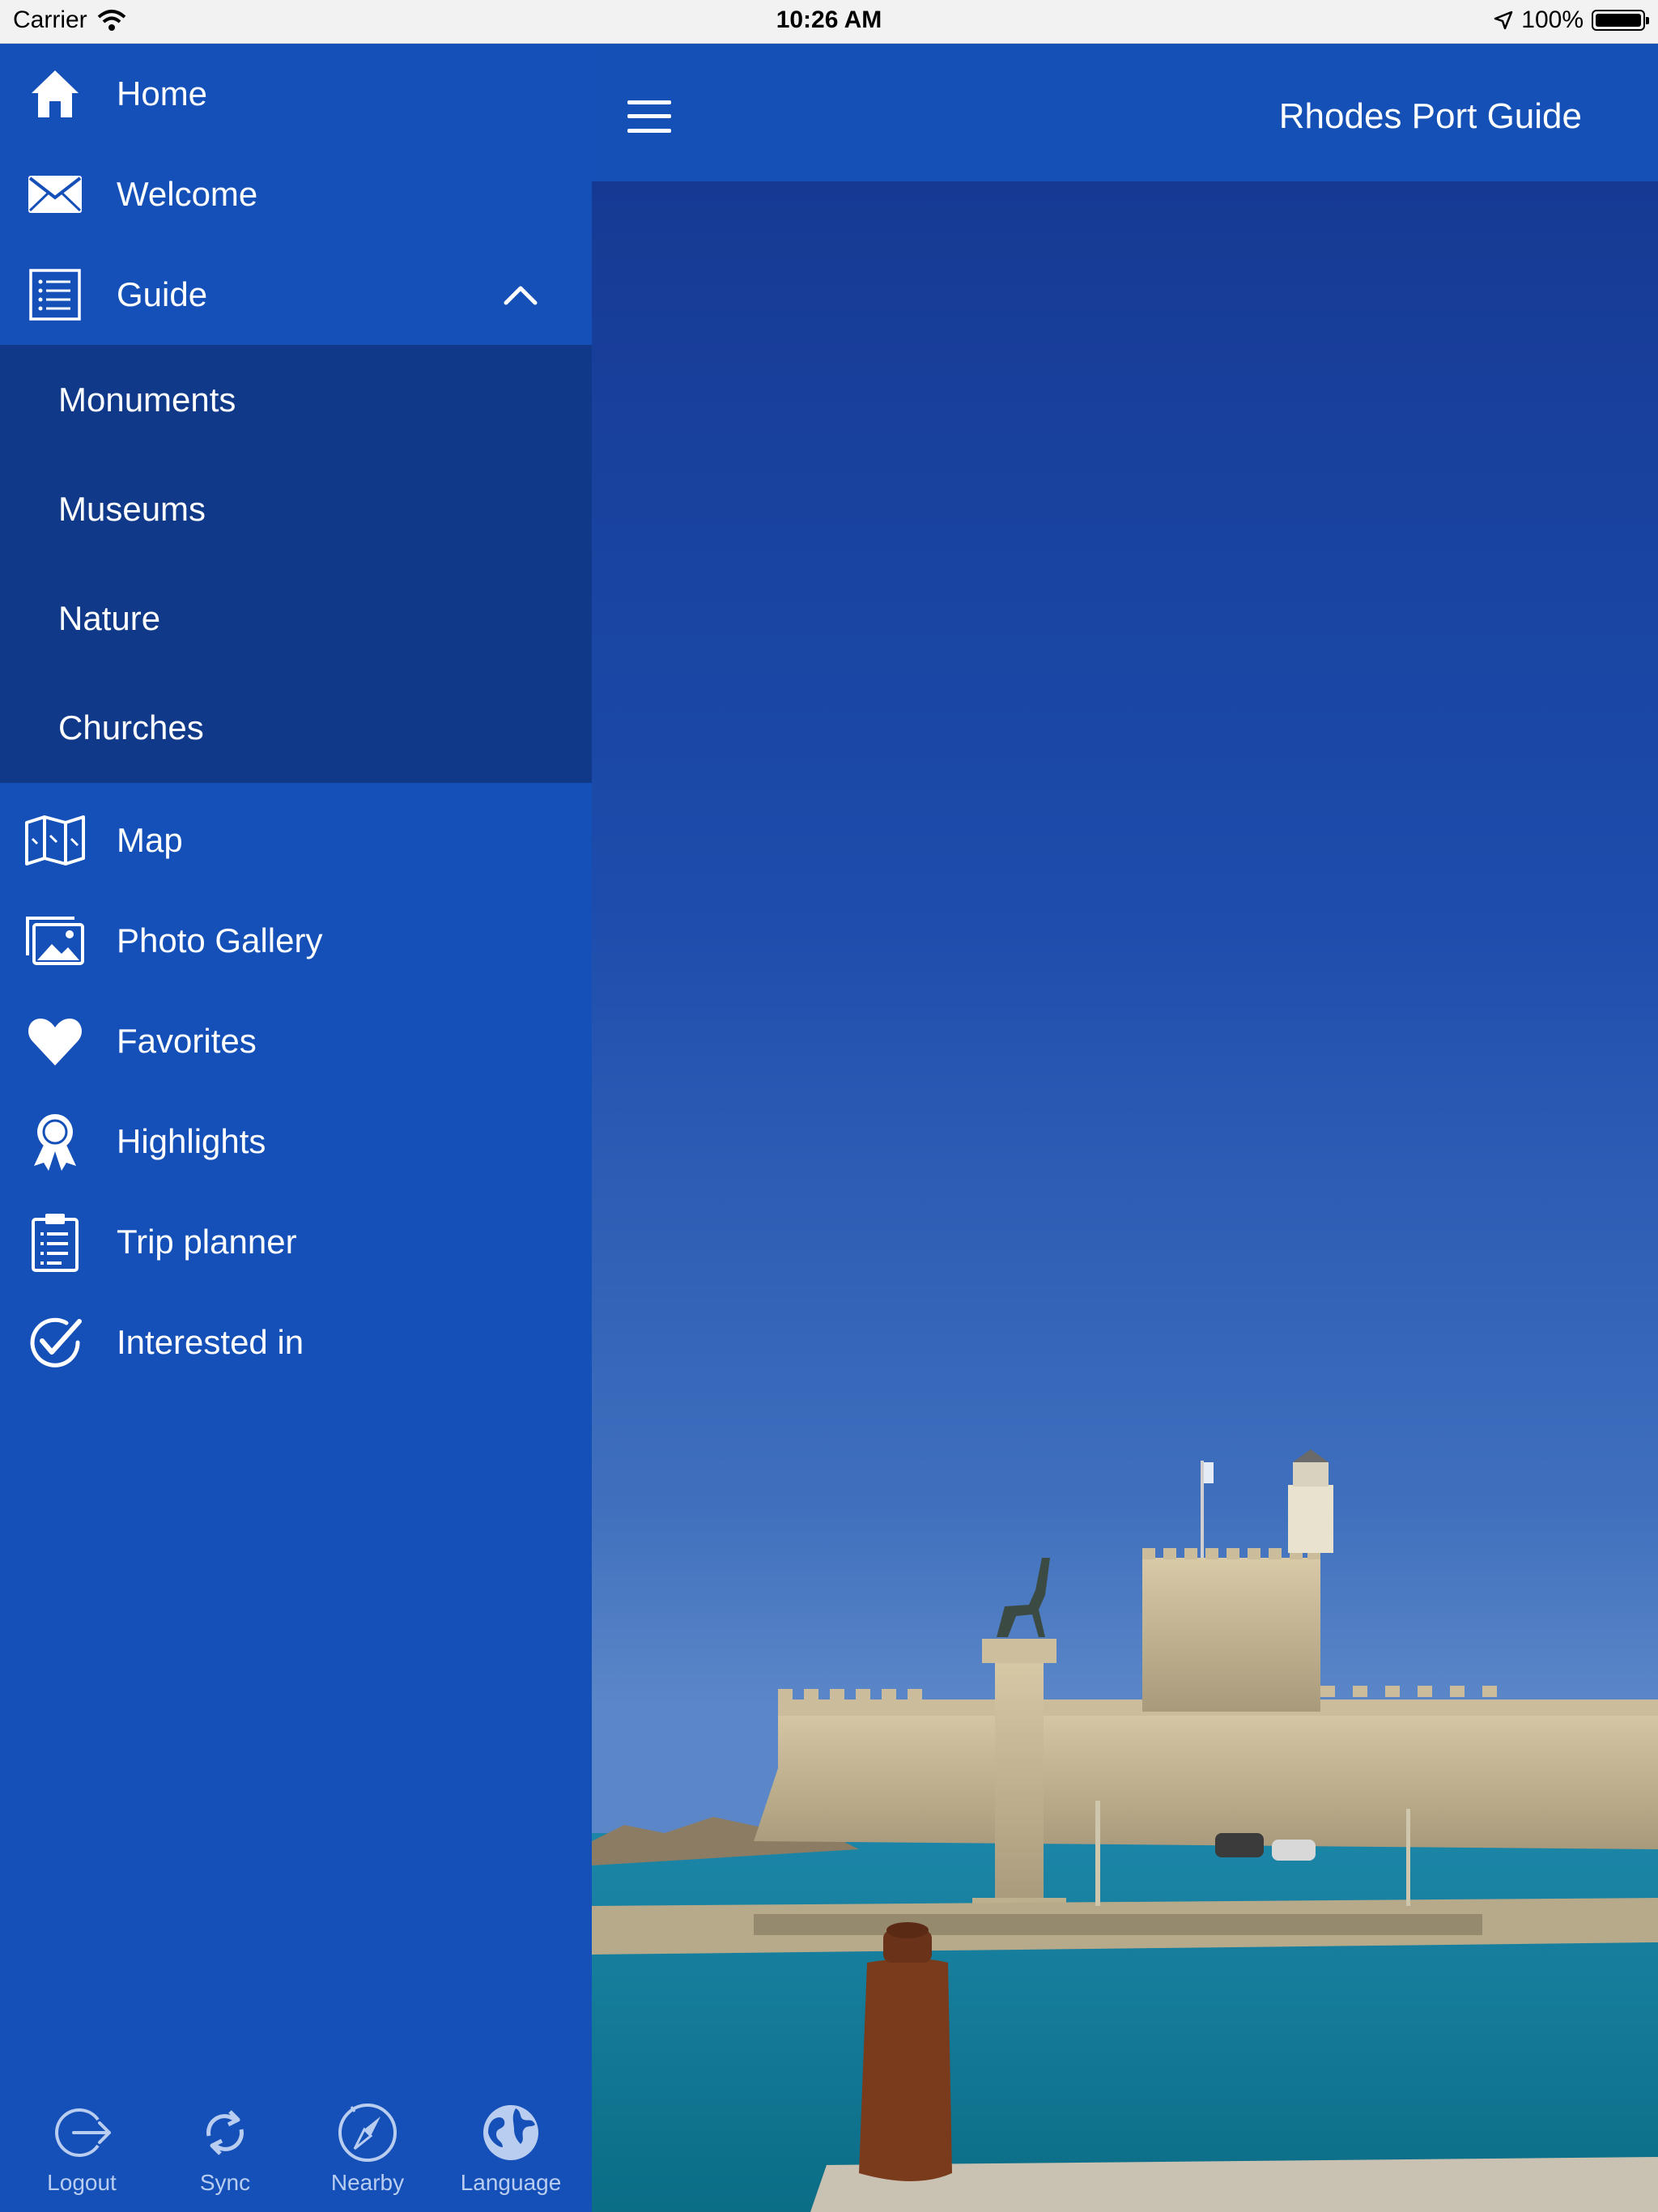 This screenshot has width=1658, height=2212. Describe the element at coordinates (55, 94) in the screenshot. I see `home-icon` at that location.